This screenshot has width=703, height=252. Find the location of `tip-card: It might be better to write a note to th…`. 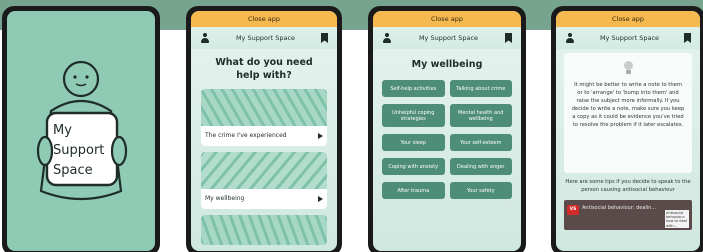

tip-card: It might be better to write a note to th… is located at coordinates (628, 113).